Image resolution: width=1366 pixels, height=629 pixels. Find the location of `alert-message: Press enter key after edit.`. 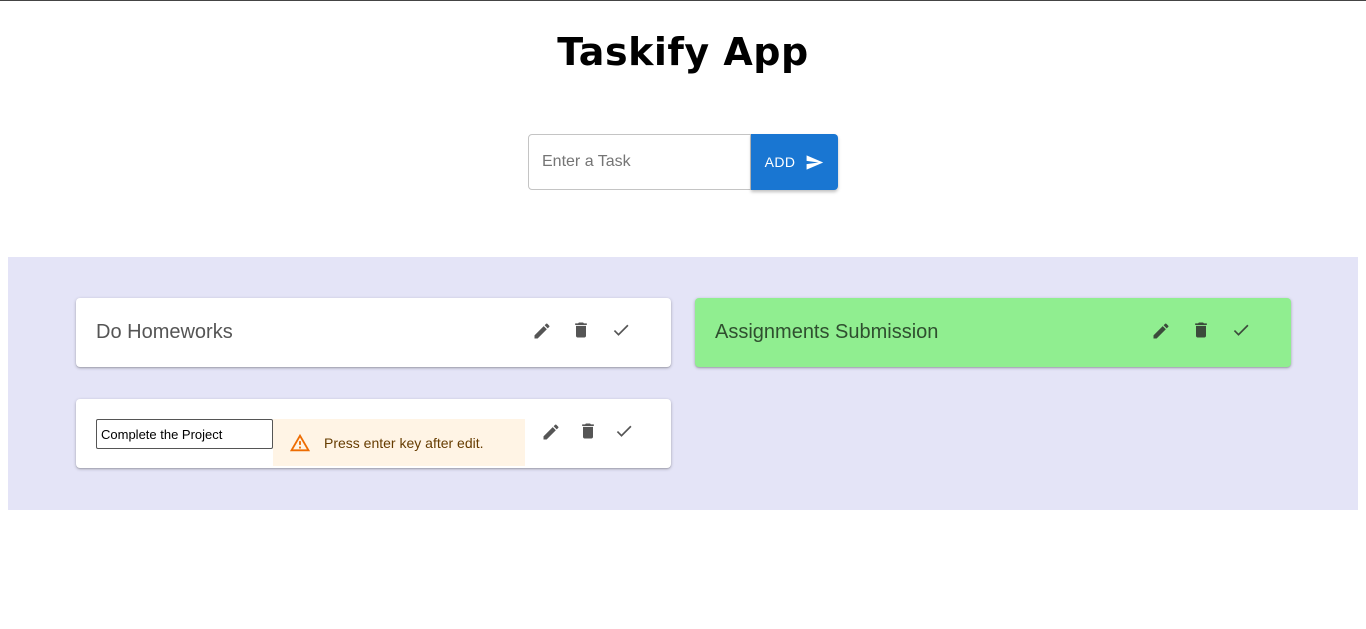

alert-message: Press enter key after edit. is located at coordinates (404, 442).